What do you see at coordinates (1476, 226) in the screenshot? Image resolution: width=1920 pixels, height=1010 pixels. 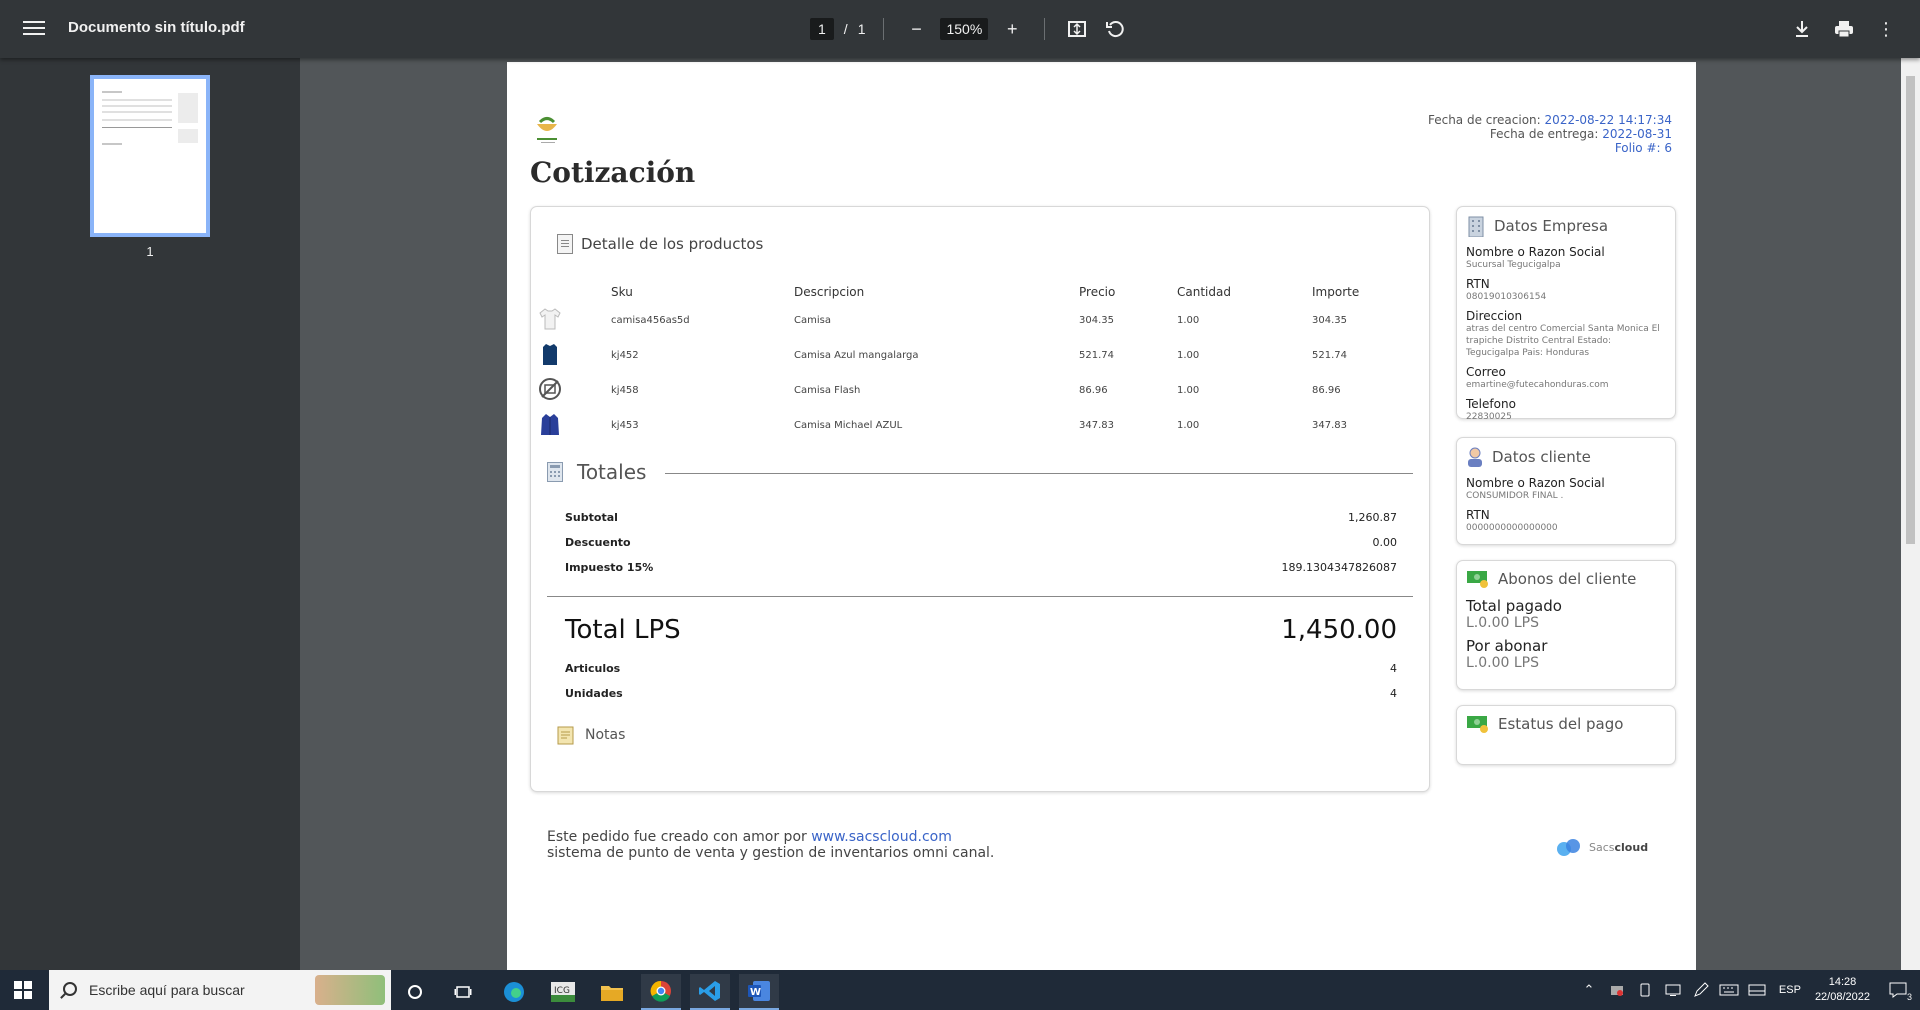 I see `building-icon` at bounding box center [1476, 226].